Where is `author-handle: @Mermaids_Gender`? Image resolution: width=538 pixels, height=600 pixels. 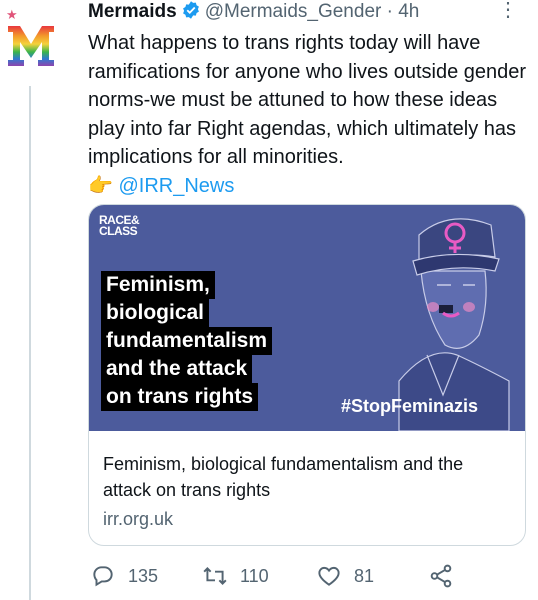
author-handle: @Mermaids_Gender is located at coordinates (293, 11).